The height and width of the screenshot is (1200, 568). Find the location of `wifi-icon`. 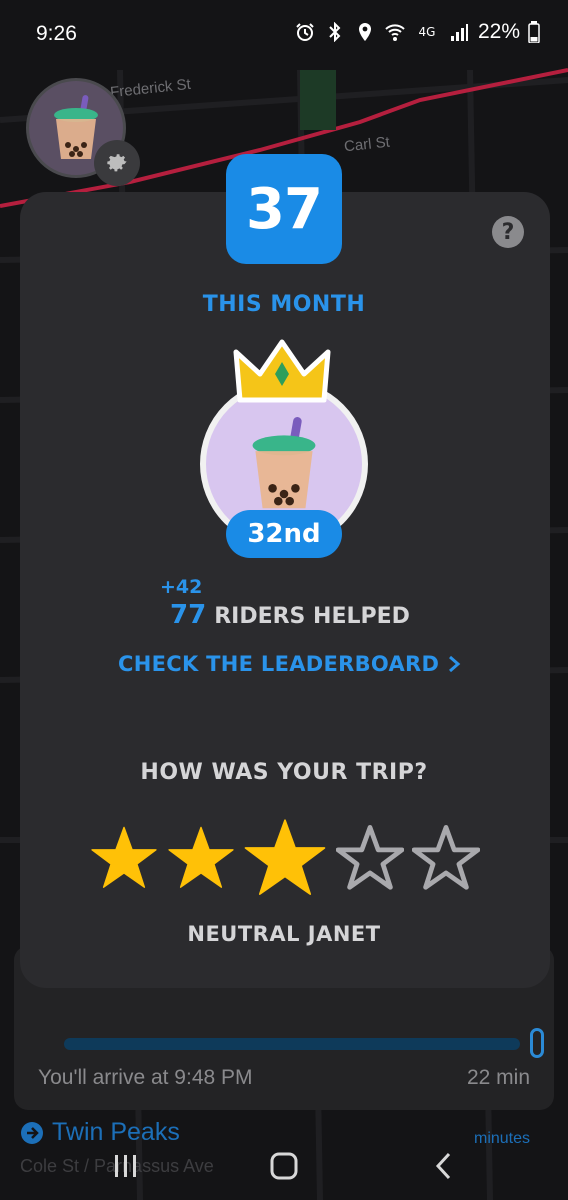

wifi-icon is located at coordinates (395, 32).